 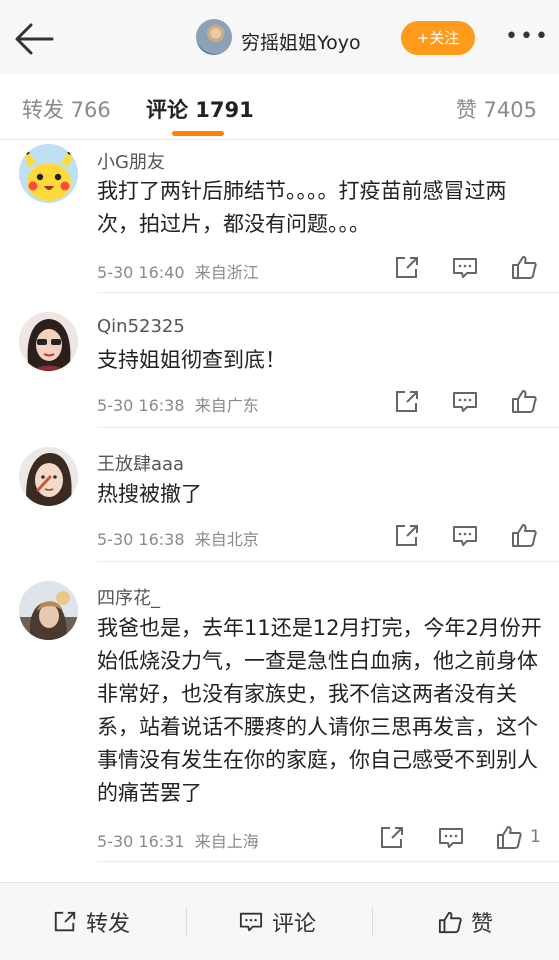 What do you see at coordinates (108, 924) in the screenshot?
I see `repost-label: 转发` at bounding box center [108, 924].